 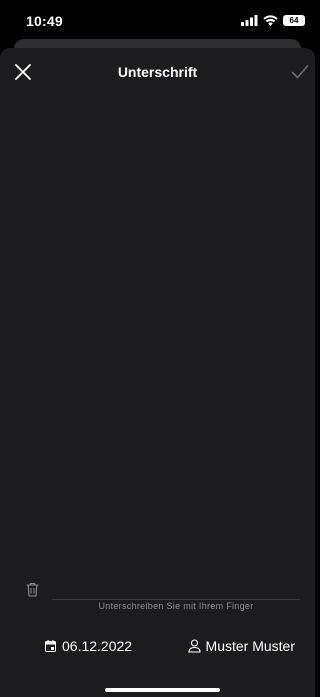 I want to click on date-value: 06.12.2022, so click(x=97, y=646).